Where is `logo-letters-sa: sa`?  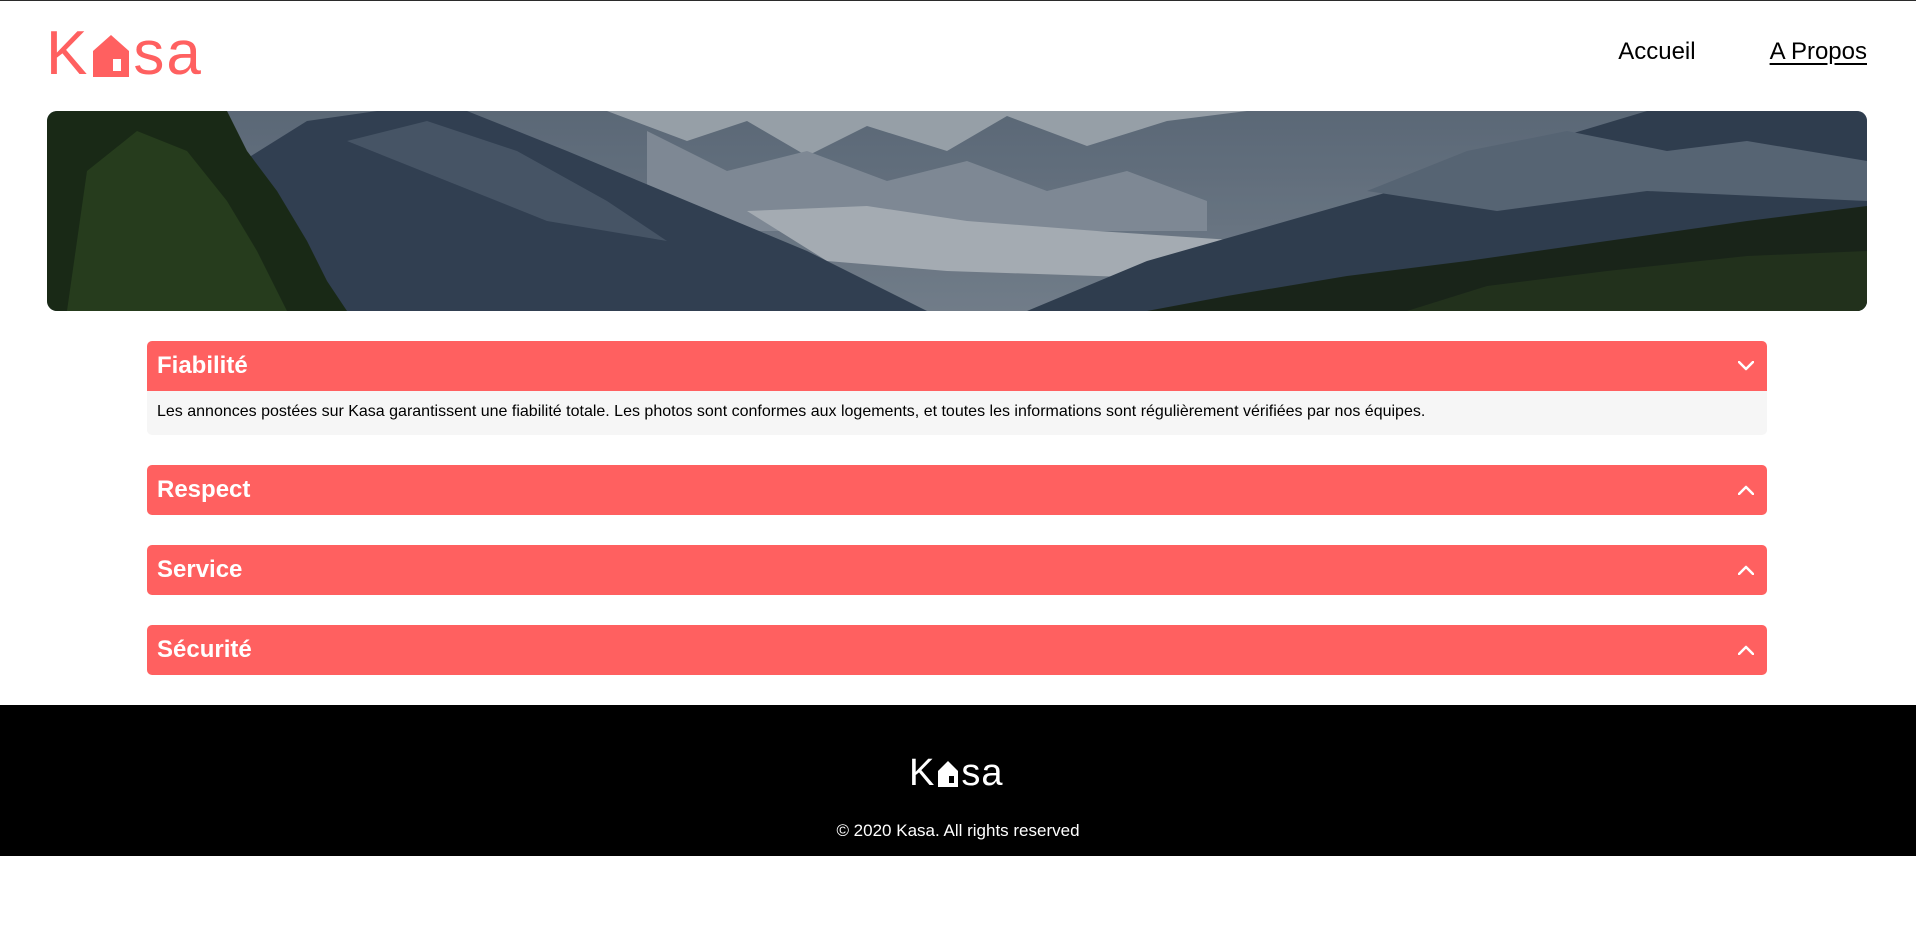 logo-letters-sa: sa is located at coordinates (168, 53).